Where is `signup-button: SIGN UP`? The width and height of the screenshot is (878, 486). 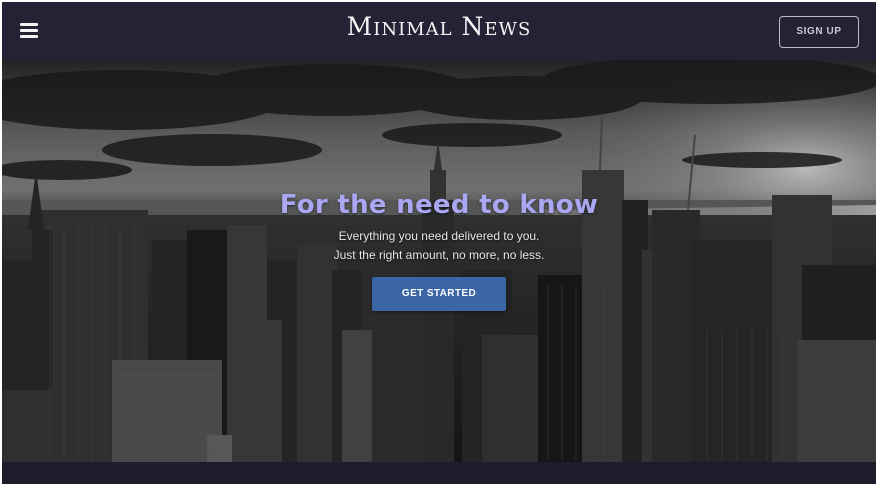
signup-button: SIGN UP is located at coordinates (819, 32).